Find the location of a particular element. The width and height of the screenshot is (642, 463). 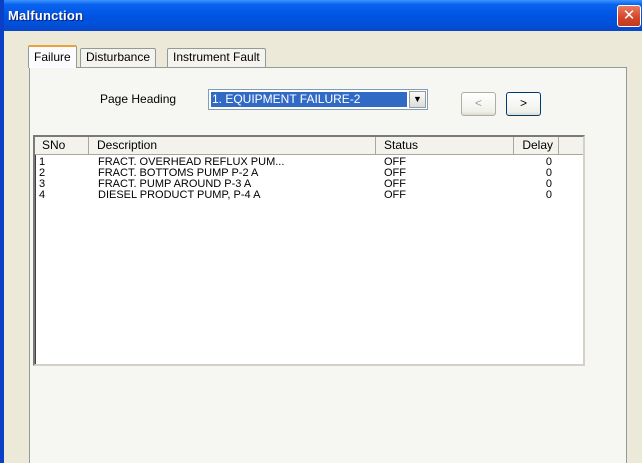

title-bar: Malfunction ✕ is located at coordinates (323, 15).